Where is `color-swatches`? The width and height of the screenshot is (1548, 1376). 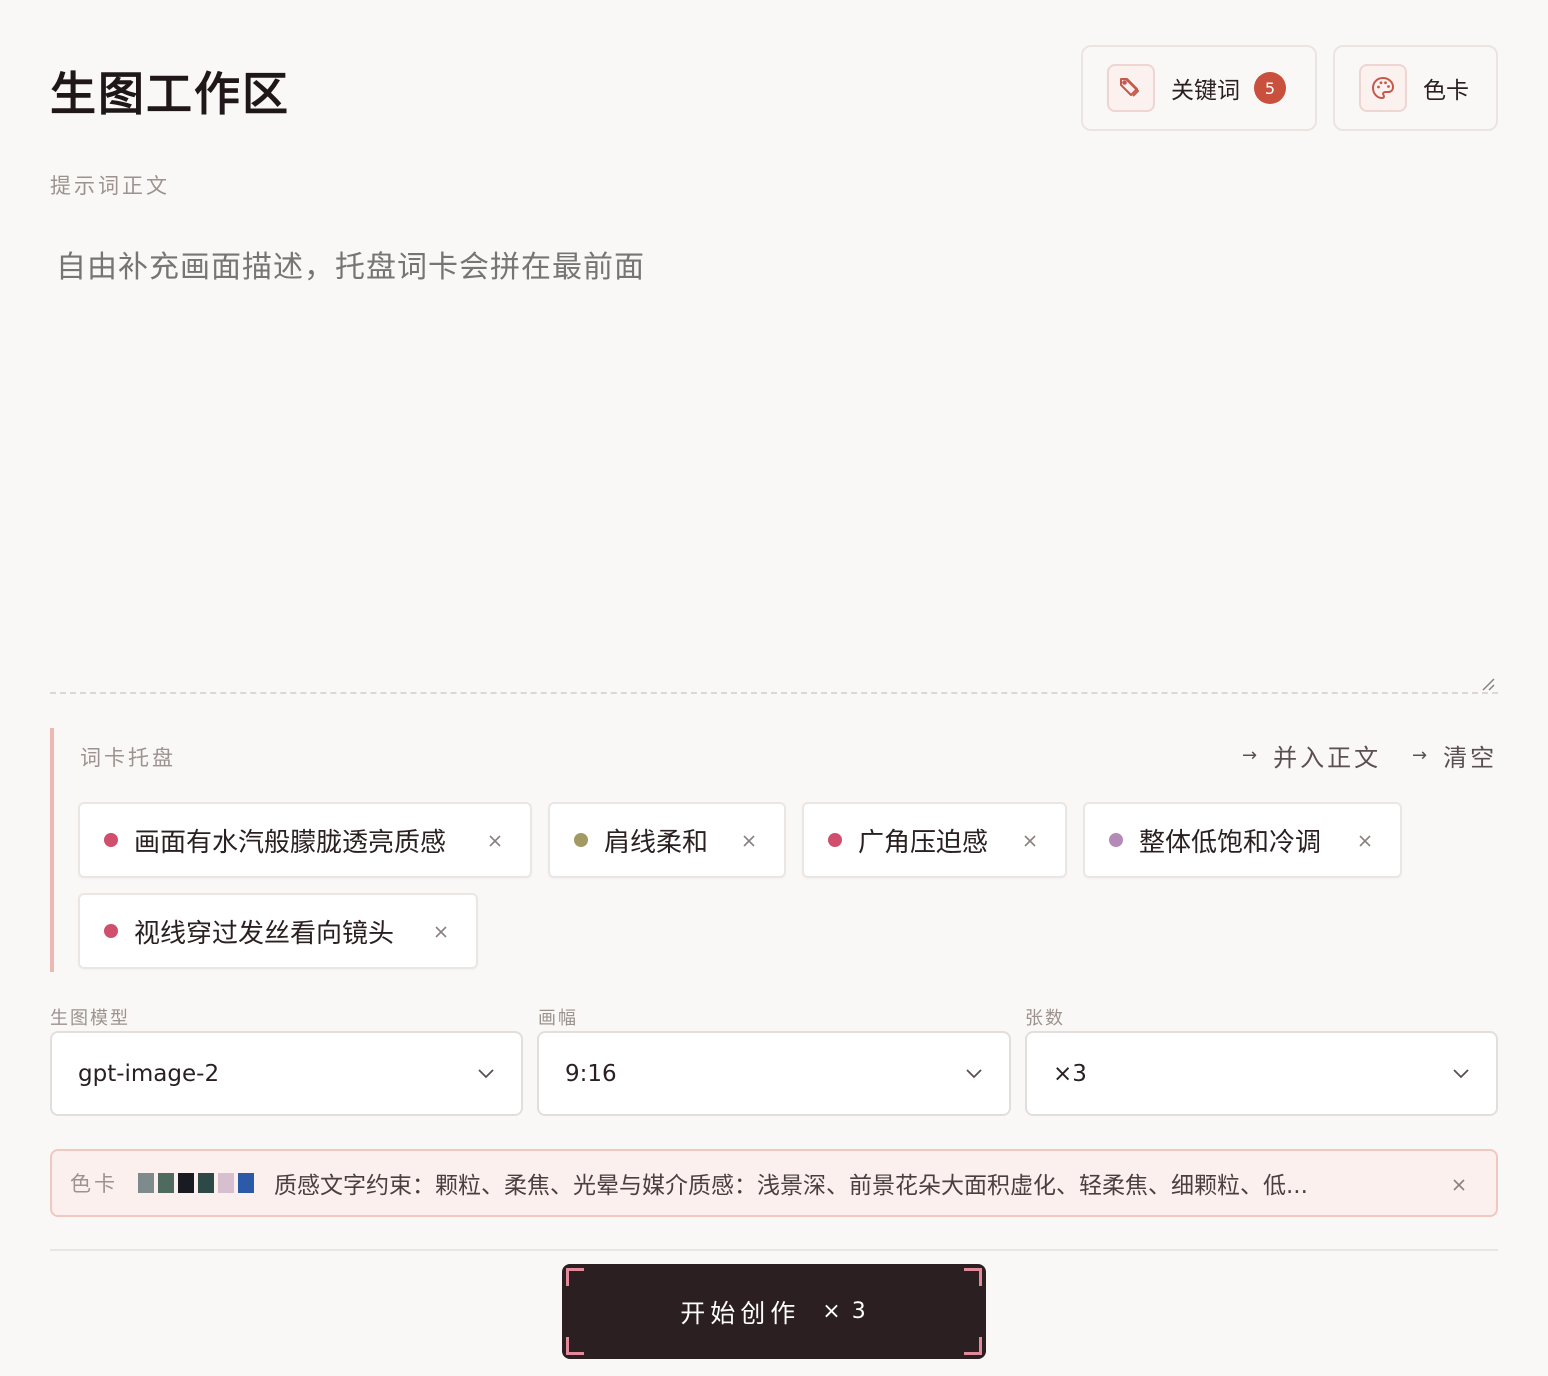
color-swatches is located at coordinates (196, 1183).